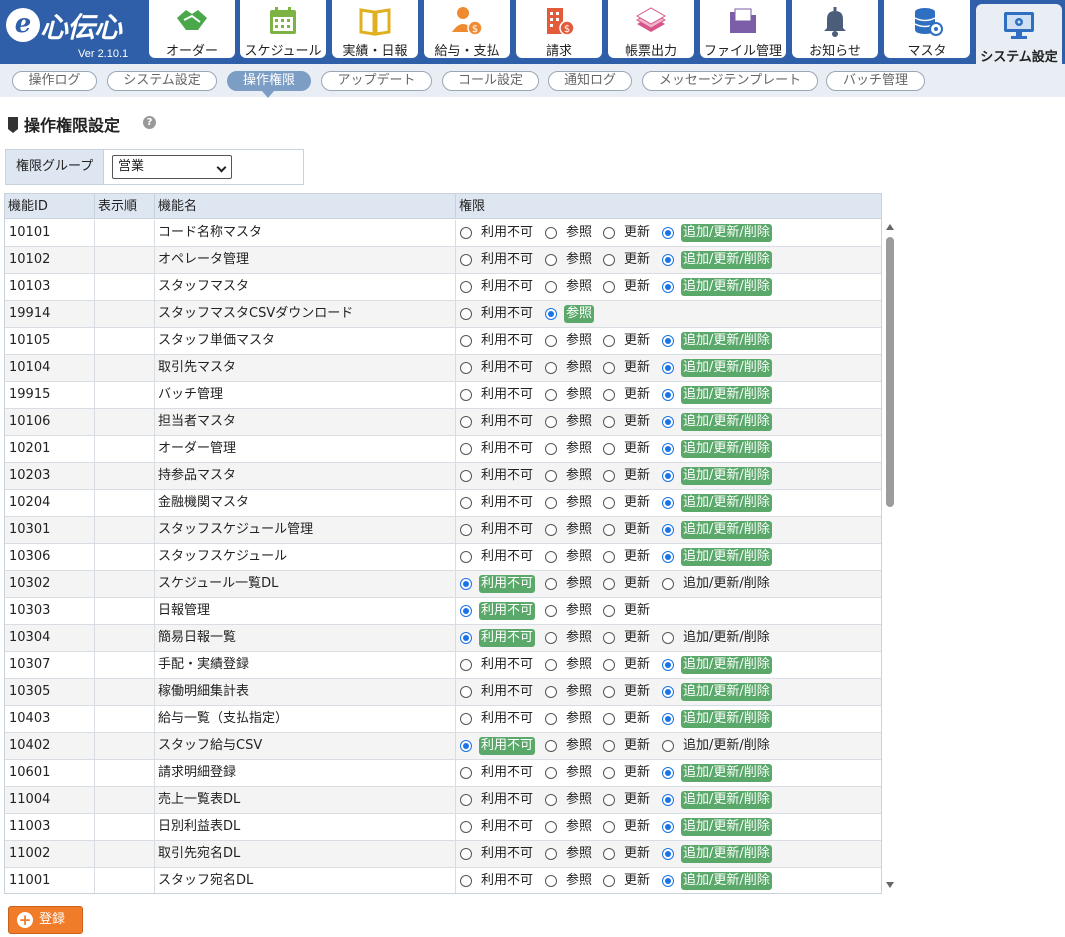 The height and width of the screenshot is (937, 1065). What do you see at coordinates (890, 372) in the screenshot?
I see `scrollbar-thumb` at bounding box center [890, 372].